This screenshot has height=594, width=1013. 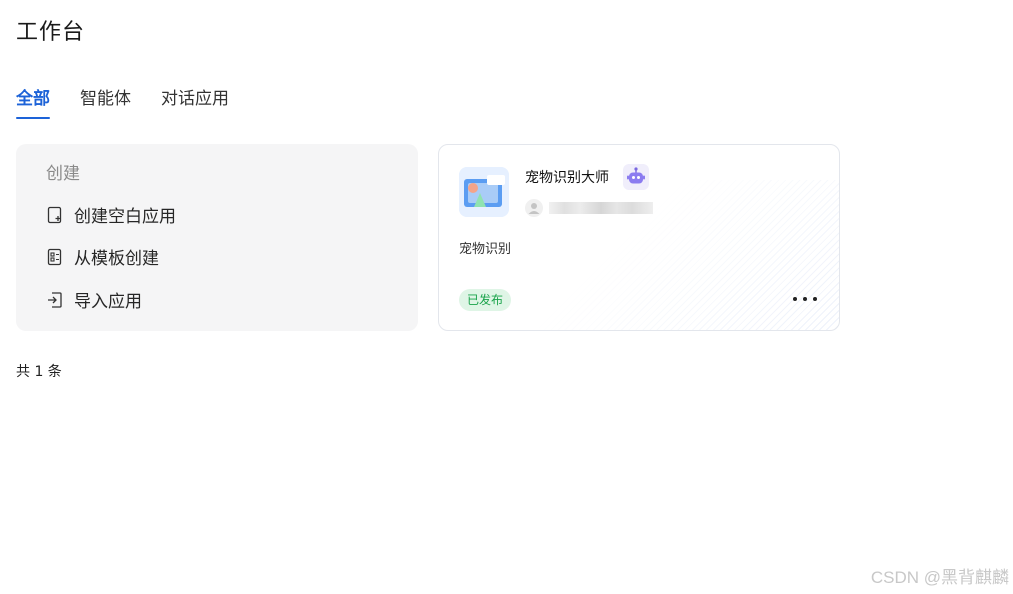 I want to click on create-heading: 创建, so click(x=63, y=174).